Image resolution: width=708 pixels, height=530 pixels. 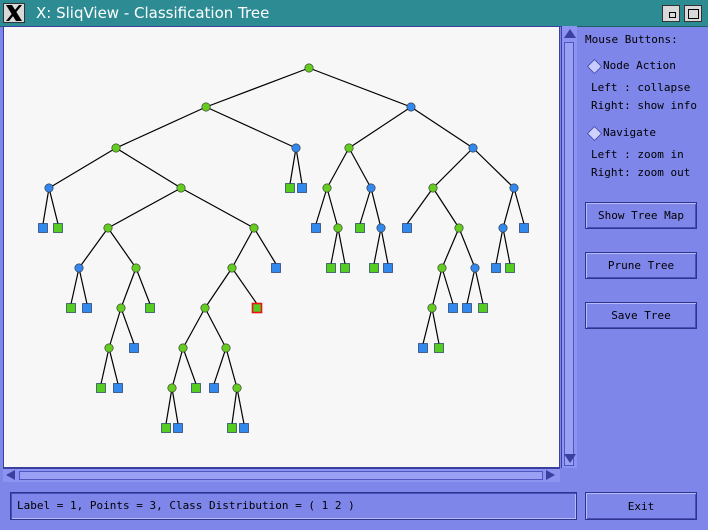 What do you see at coordinates (594, 133) in the screenshot?
I see `navigate-radio` at bounding box center [594, 133].